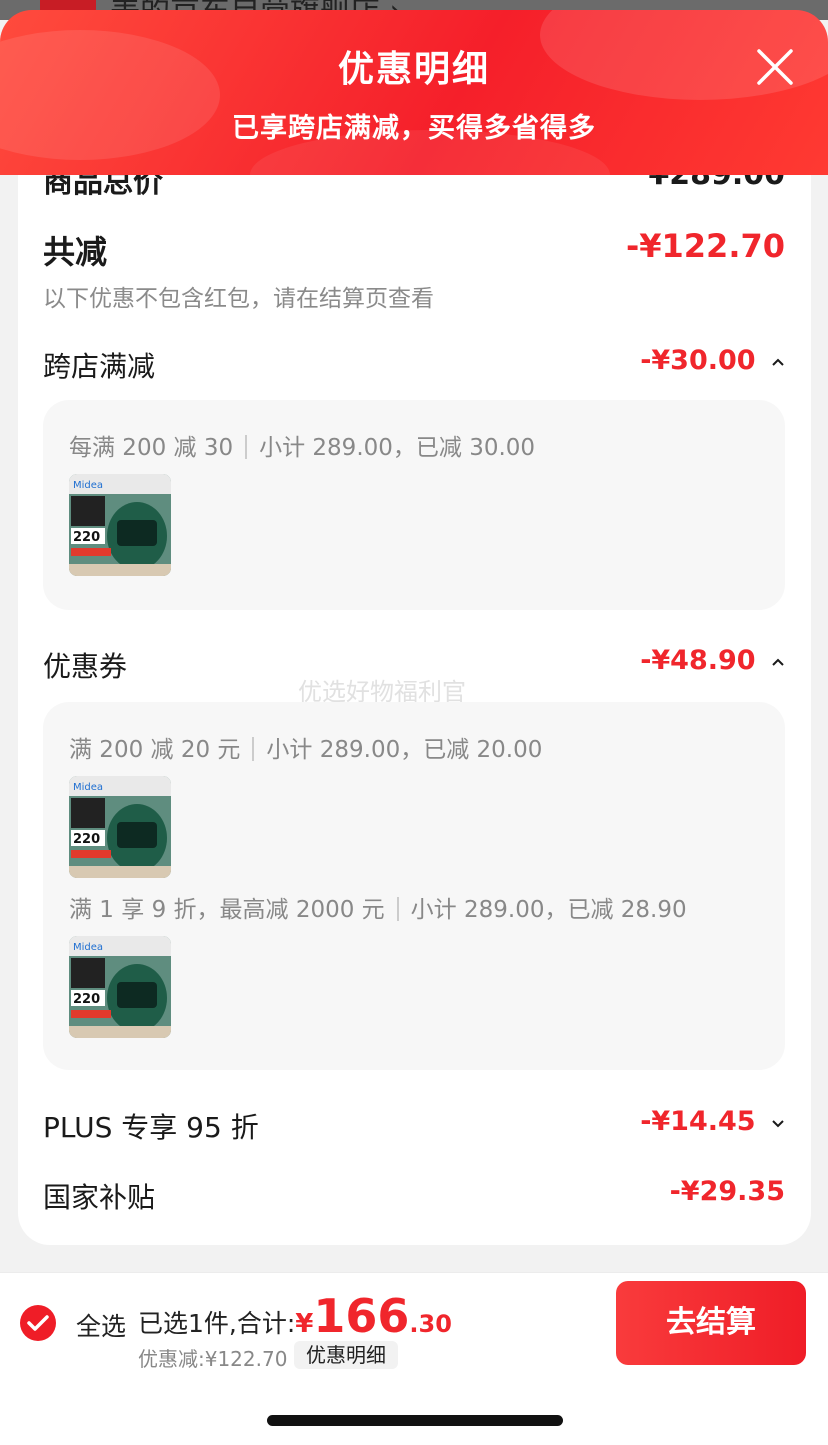 This screenshot has height=1445, width=828. Describe the element at coordinates (414, 664) in the screenshot. I see `coupon-discount-row: 优惠券 -¥48.90` at that location.